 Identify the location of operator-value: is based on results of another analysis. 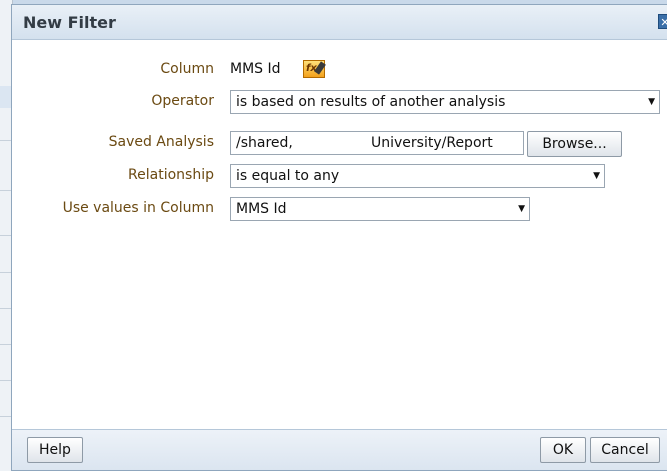
(371, 102).